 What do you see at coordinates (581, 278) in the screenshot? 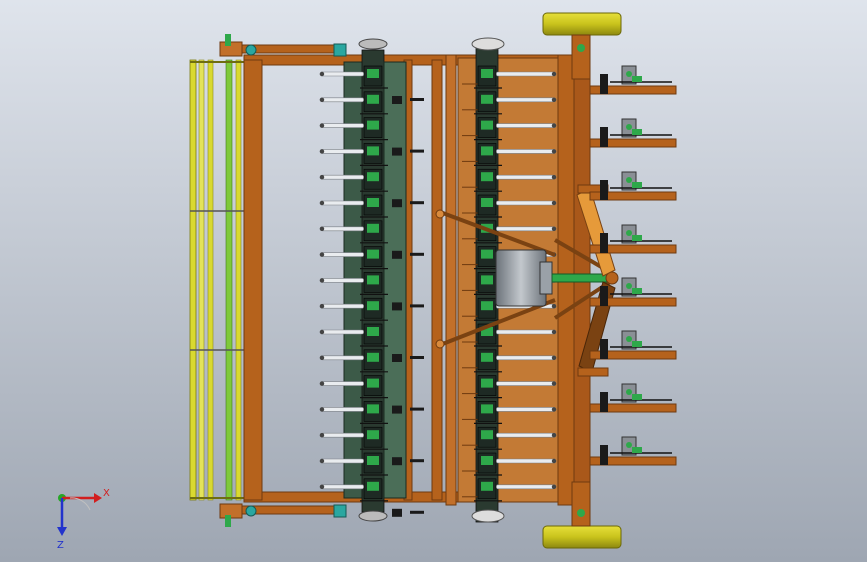
I see `pto-shaft` at bounding box center [581, 278].